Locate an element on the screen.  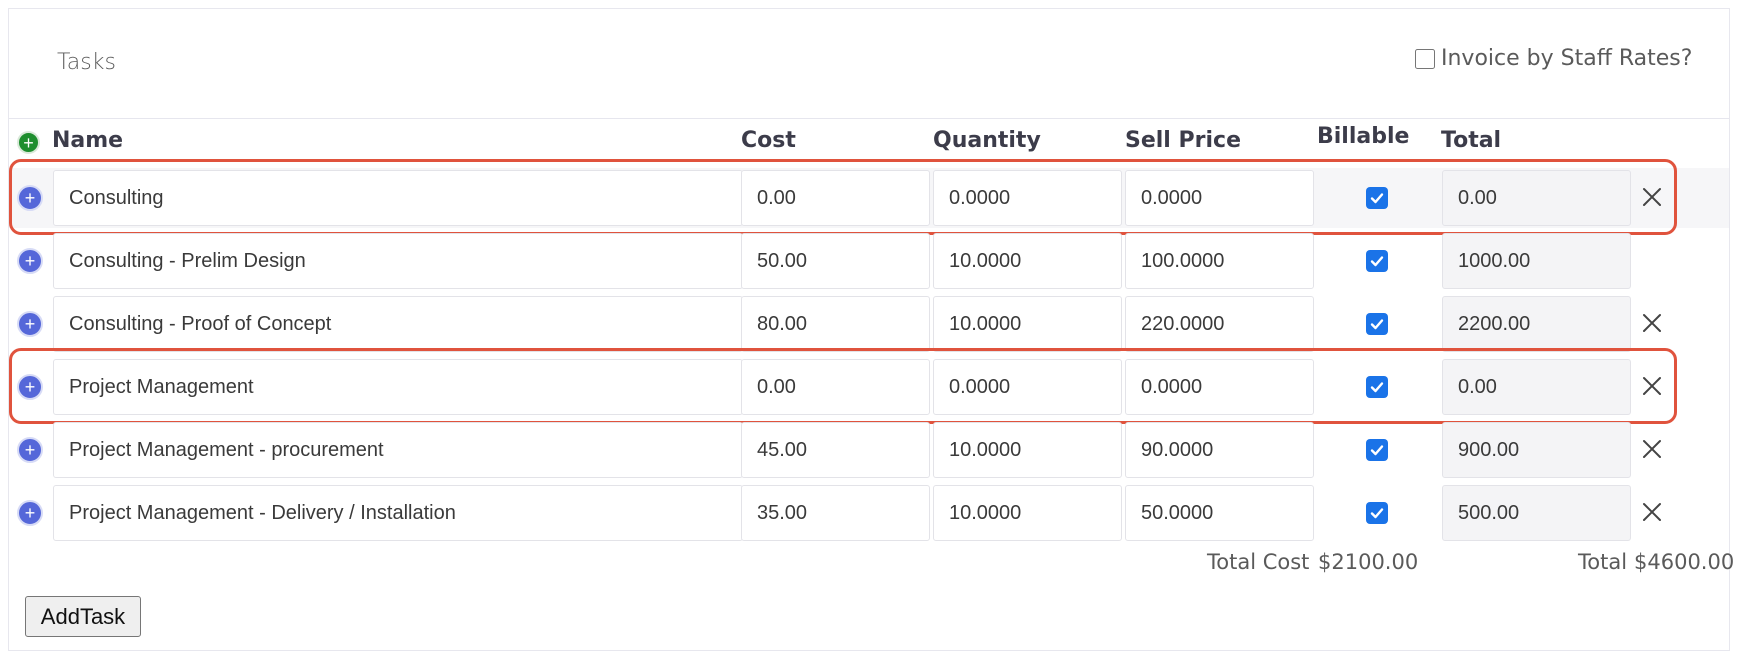
header-divider is located at coordinates (869, 118).